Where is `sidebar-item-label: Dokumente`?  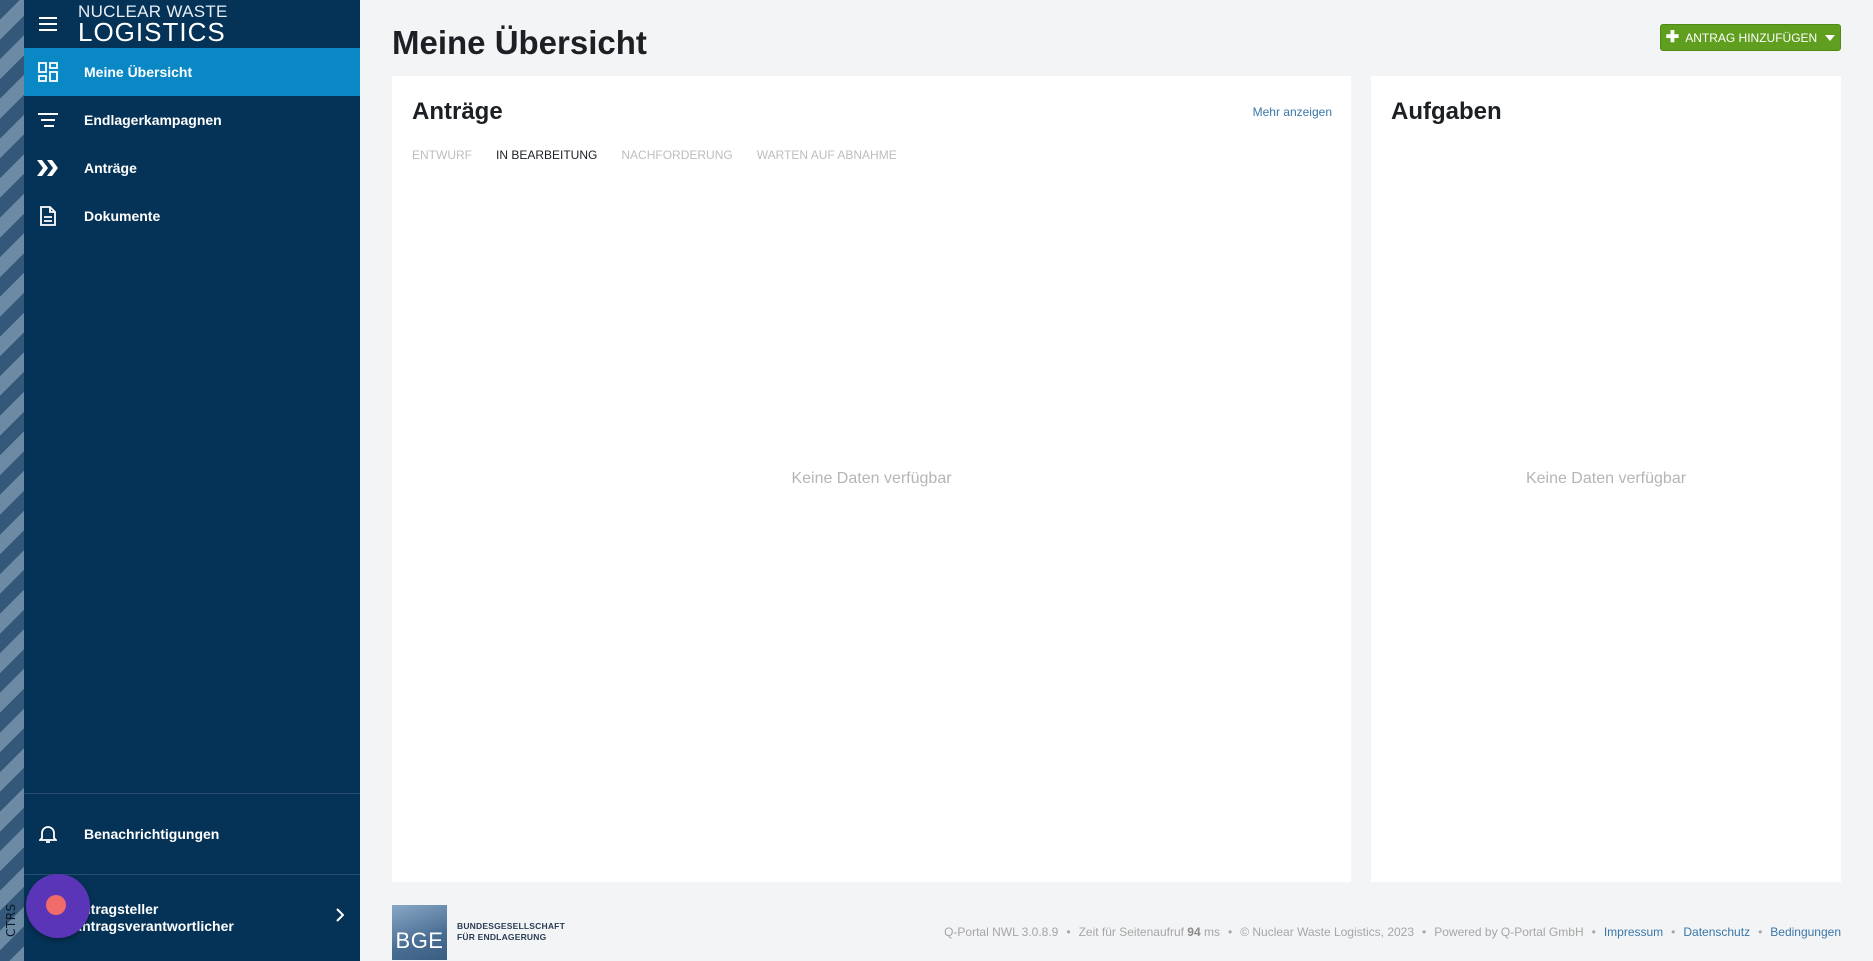
sidebar-item-label: Dokumente is located at coordinates (122, 216).